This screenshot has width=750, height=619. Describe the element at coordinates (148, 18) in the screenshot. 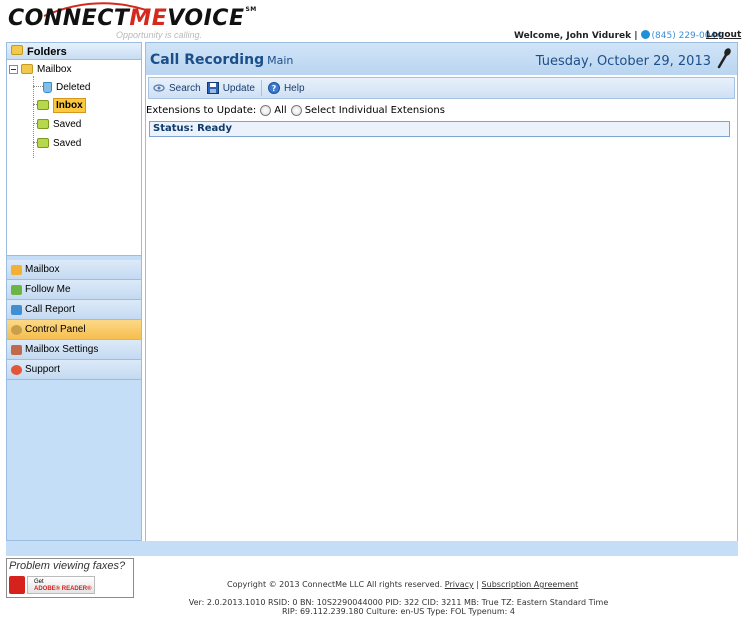

I see `logo-me: ME` at that location.